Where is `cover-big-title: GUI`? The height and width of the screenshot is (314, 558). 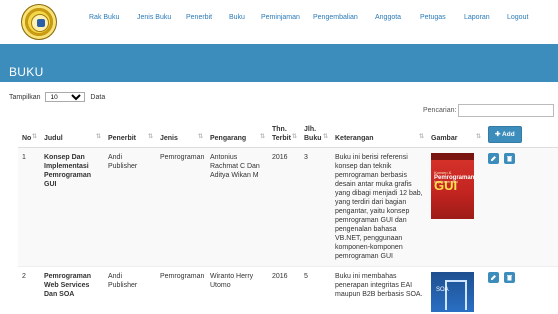
cover-big-title: GUI is located at coordinates (446, 185).